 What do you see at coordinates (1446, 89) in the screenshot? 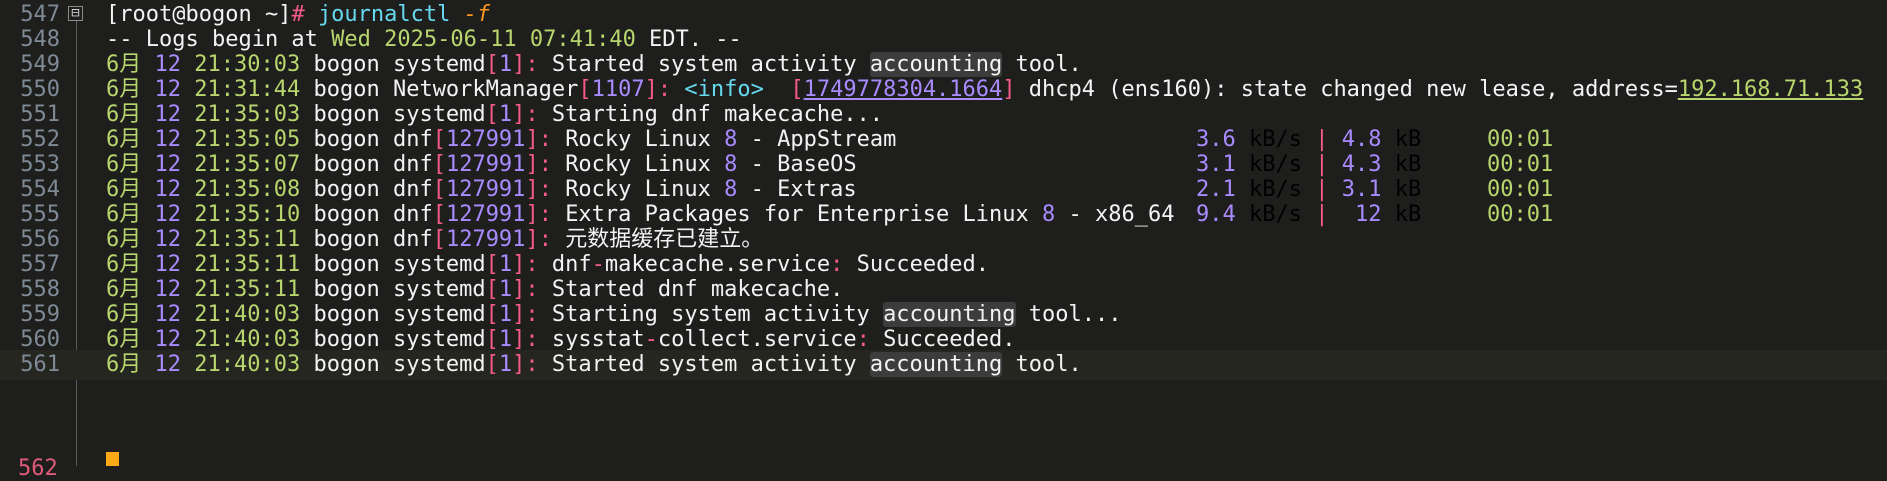
I see `log-message-end: : state changed new lease, address=` at bounding box center [1446, 89].